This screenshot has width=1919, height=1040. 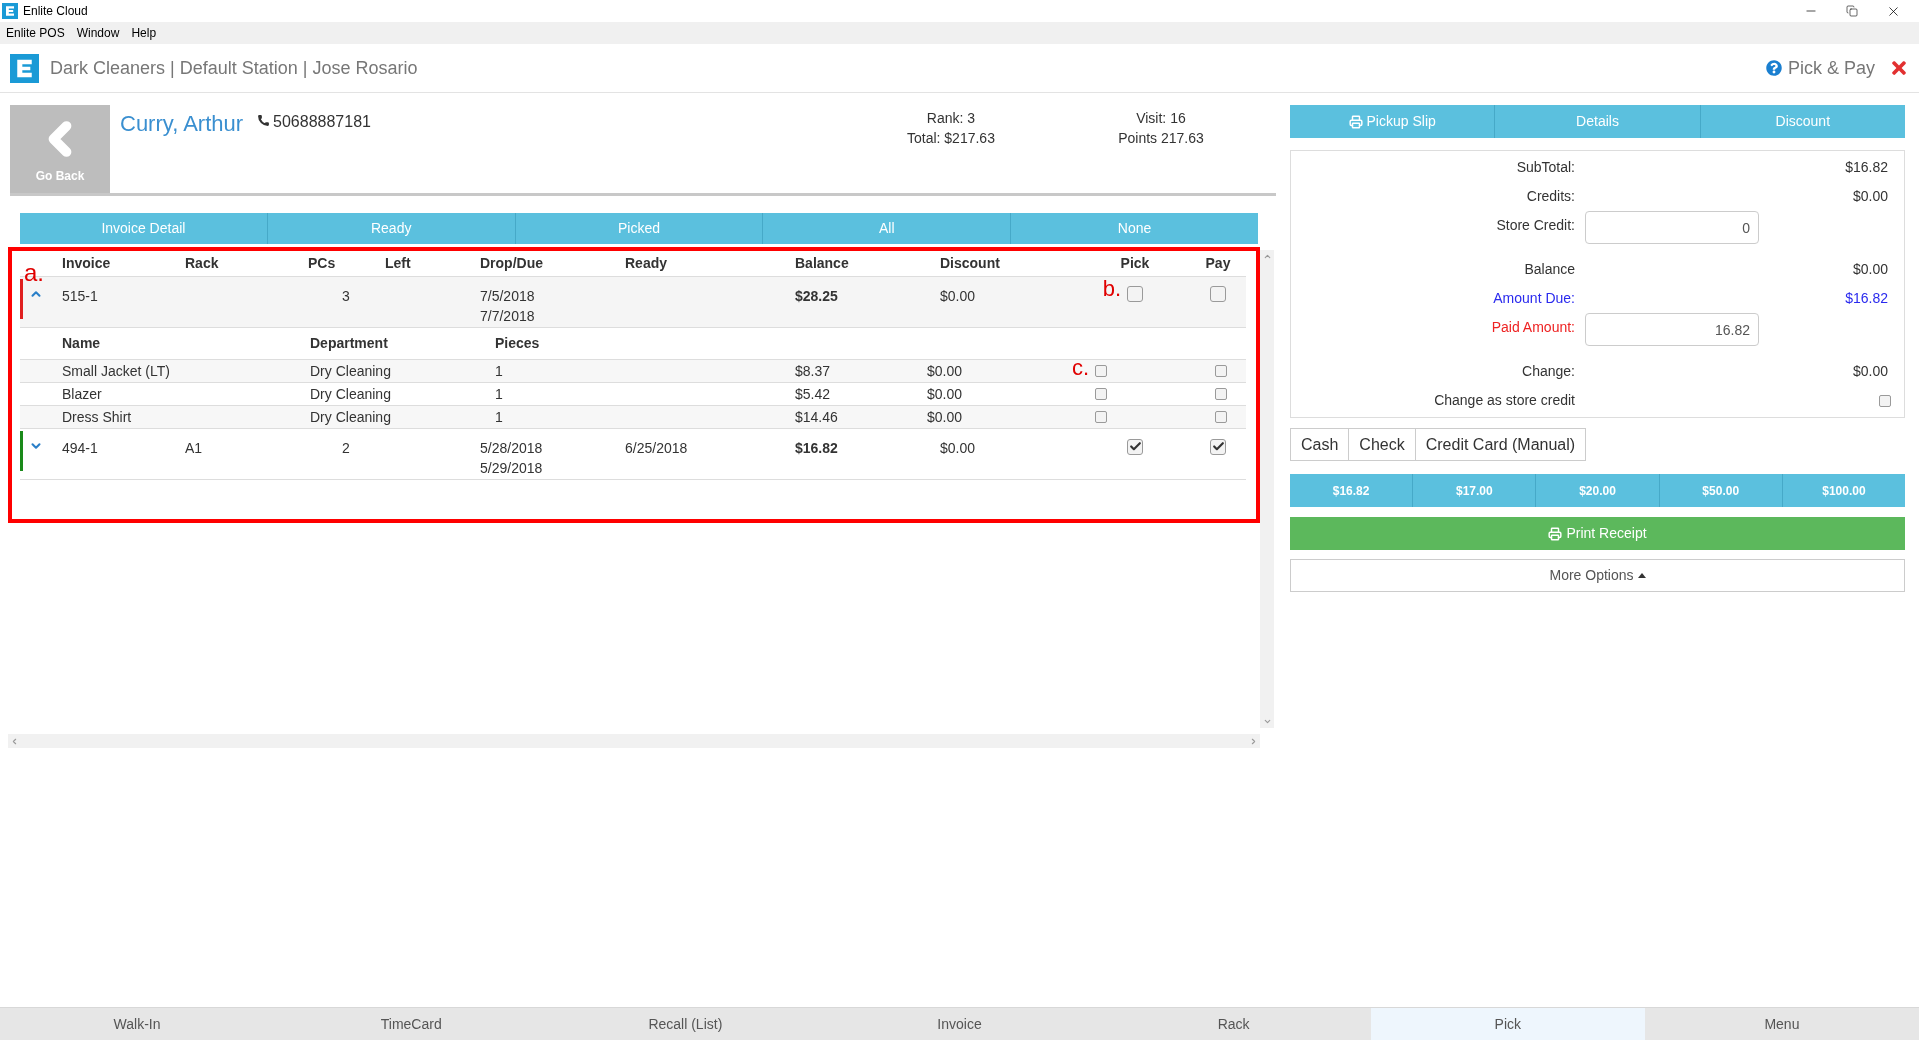 I want to click on amount-field: 16.82, so click(x=1672, y=329).